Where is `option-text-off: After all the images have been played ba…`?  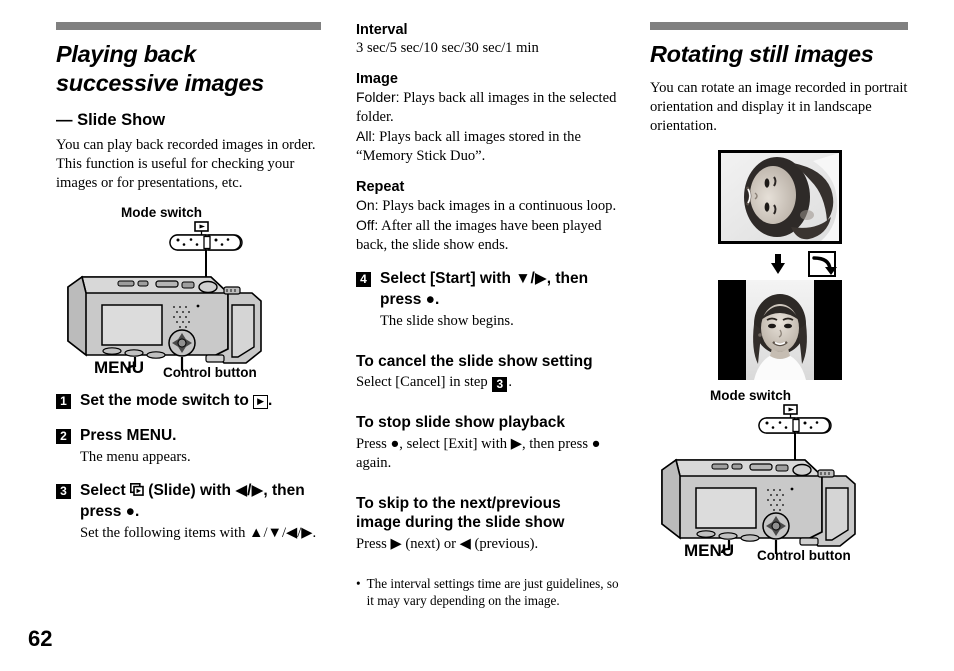
option-text-off: After all the images have been played ba… is located at coordinates (479, 235).